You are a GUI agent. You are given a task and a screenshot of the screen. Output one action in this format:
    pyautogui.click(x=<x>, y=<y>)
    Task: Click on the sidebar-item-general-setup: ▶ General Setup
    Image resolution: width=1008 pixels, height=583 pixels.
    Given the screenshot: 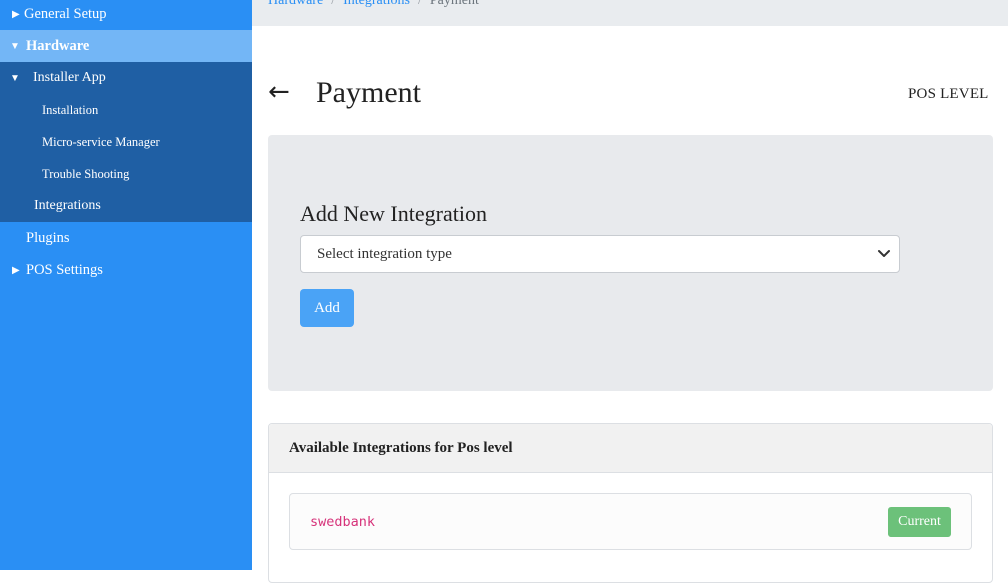 What is the action you would take?
    pyautogui.click(x=126, y=15)
    